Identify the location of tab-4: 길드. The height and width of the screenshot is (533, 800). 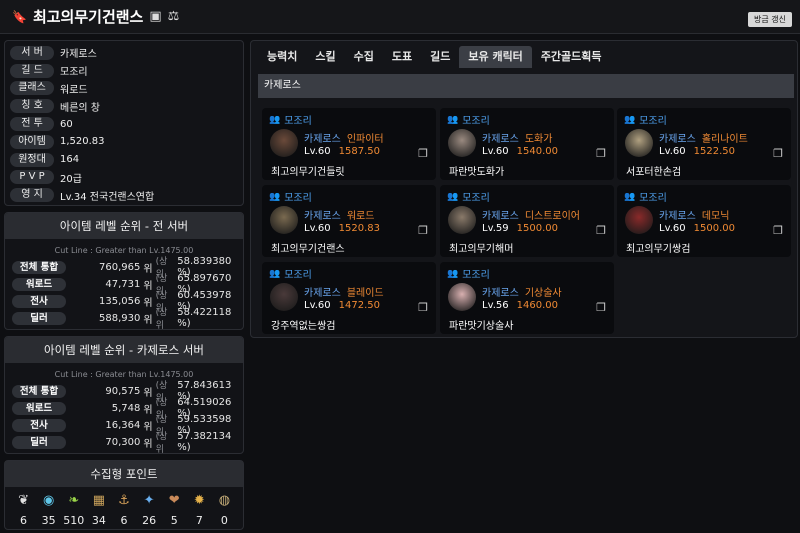
(440, 57).